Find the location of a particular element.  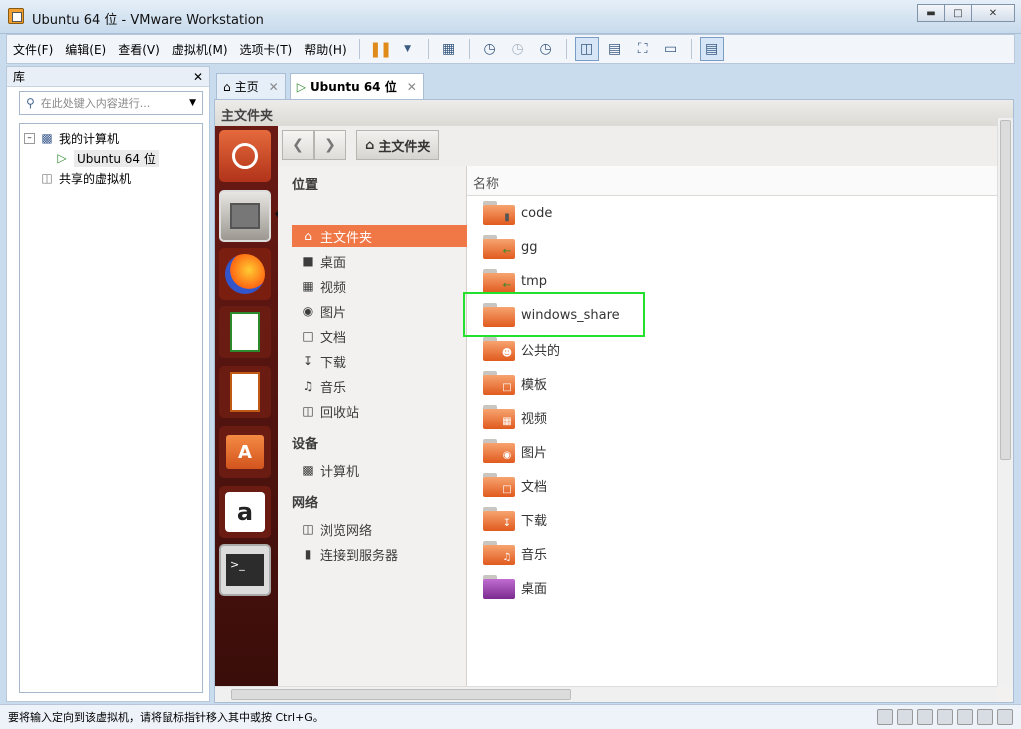

file-item-downloads: ↧ 下载 is located at coordinates (515, 519).